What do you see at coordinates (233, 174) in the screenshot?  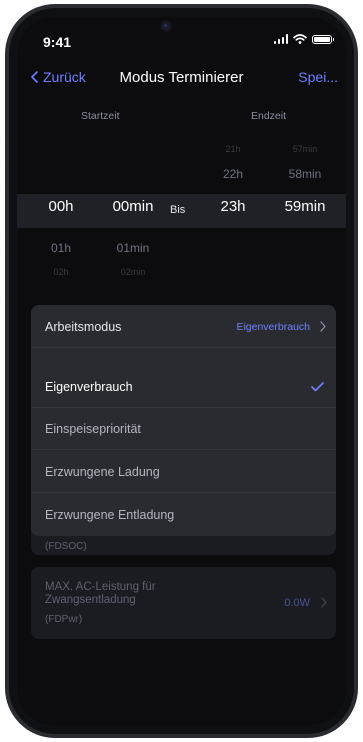 I see `end-hour-option: 22h` at bounding box center [233, 174].